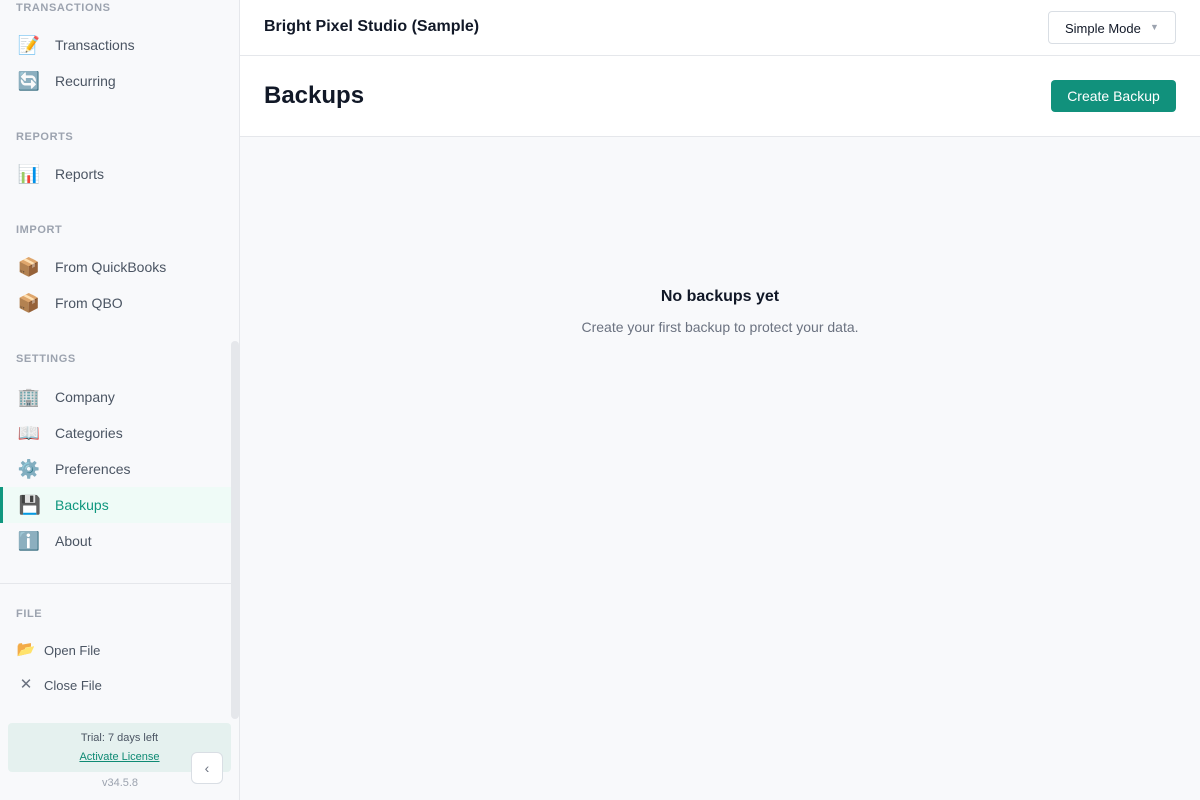  Describe the element at coordinates (1113, 96) in the screenshot. I see `create-backup-button: Create Backup` at that location.